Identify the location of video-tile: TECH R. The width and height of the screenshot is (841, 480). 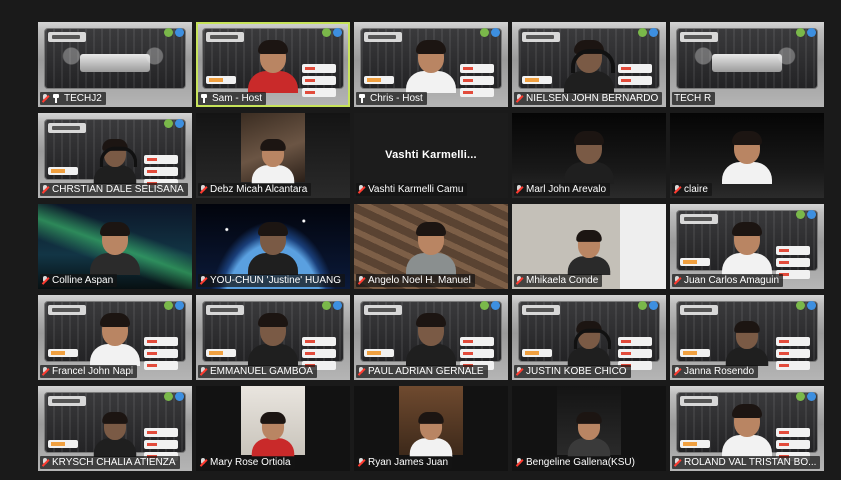
(747, 64).